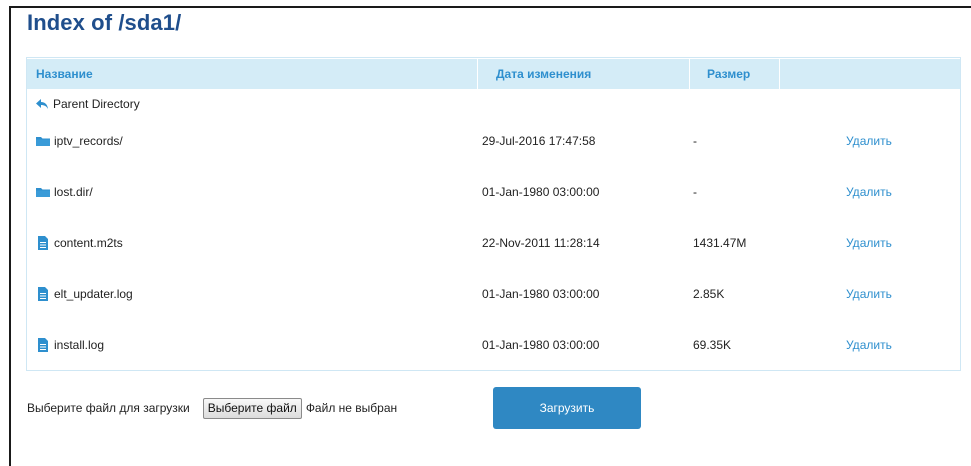 Image resolution: width=971 pixels, height=466 pixels. What do you see at coordinates (64, 74) in the screenshot?
I see `header-name: Название` at bounding box center [64, 74].